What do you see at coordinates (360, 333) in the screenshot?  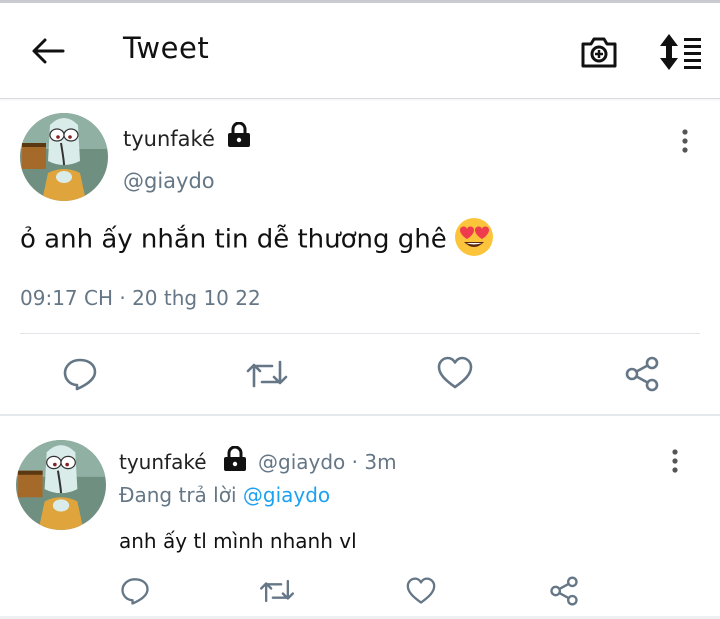 I see `separator` at bounding box center [360, 333].